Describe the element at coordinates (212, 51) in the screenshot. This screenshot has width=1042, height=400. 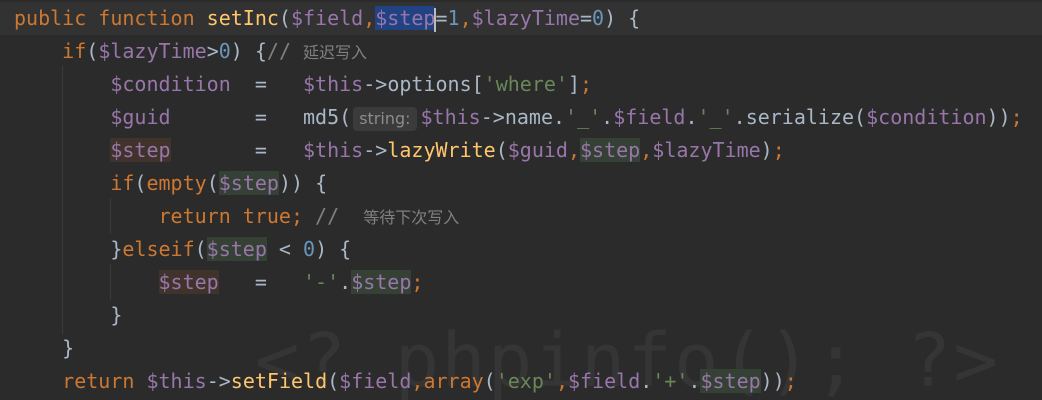
I see `operator: >` at that location.